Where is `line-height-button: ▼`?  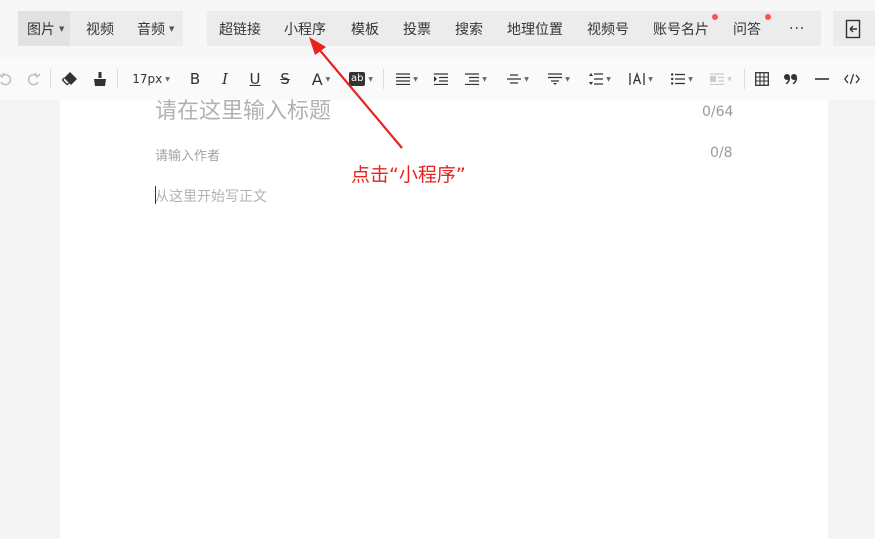
line-height-button: ▼ is located at coordinates (600, 79).